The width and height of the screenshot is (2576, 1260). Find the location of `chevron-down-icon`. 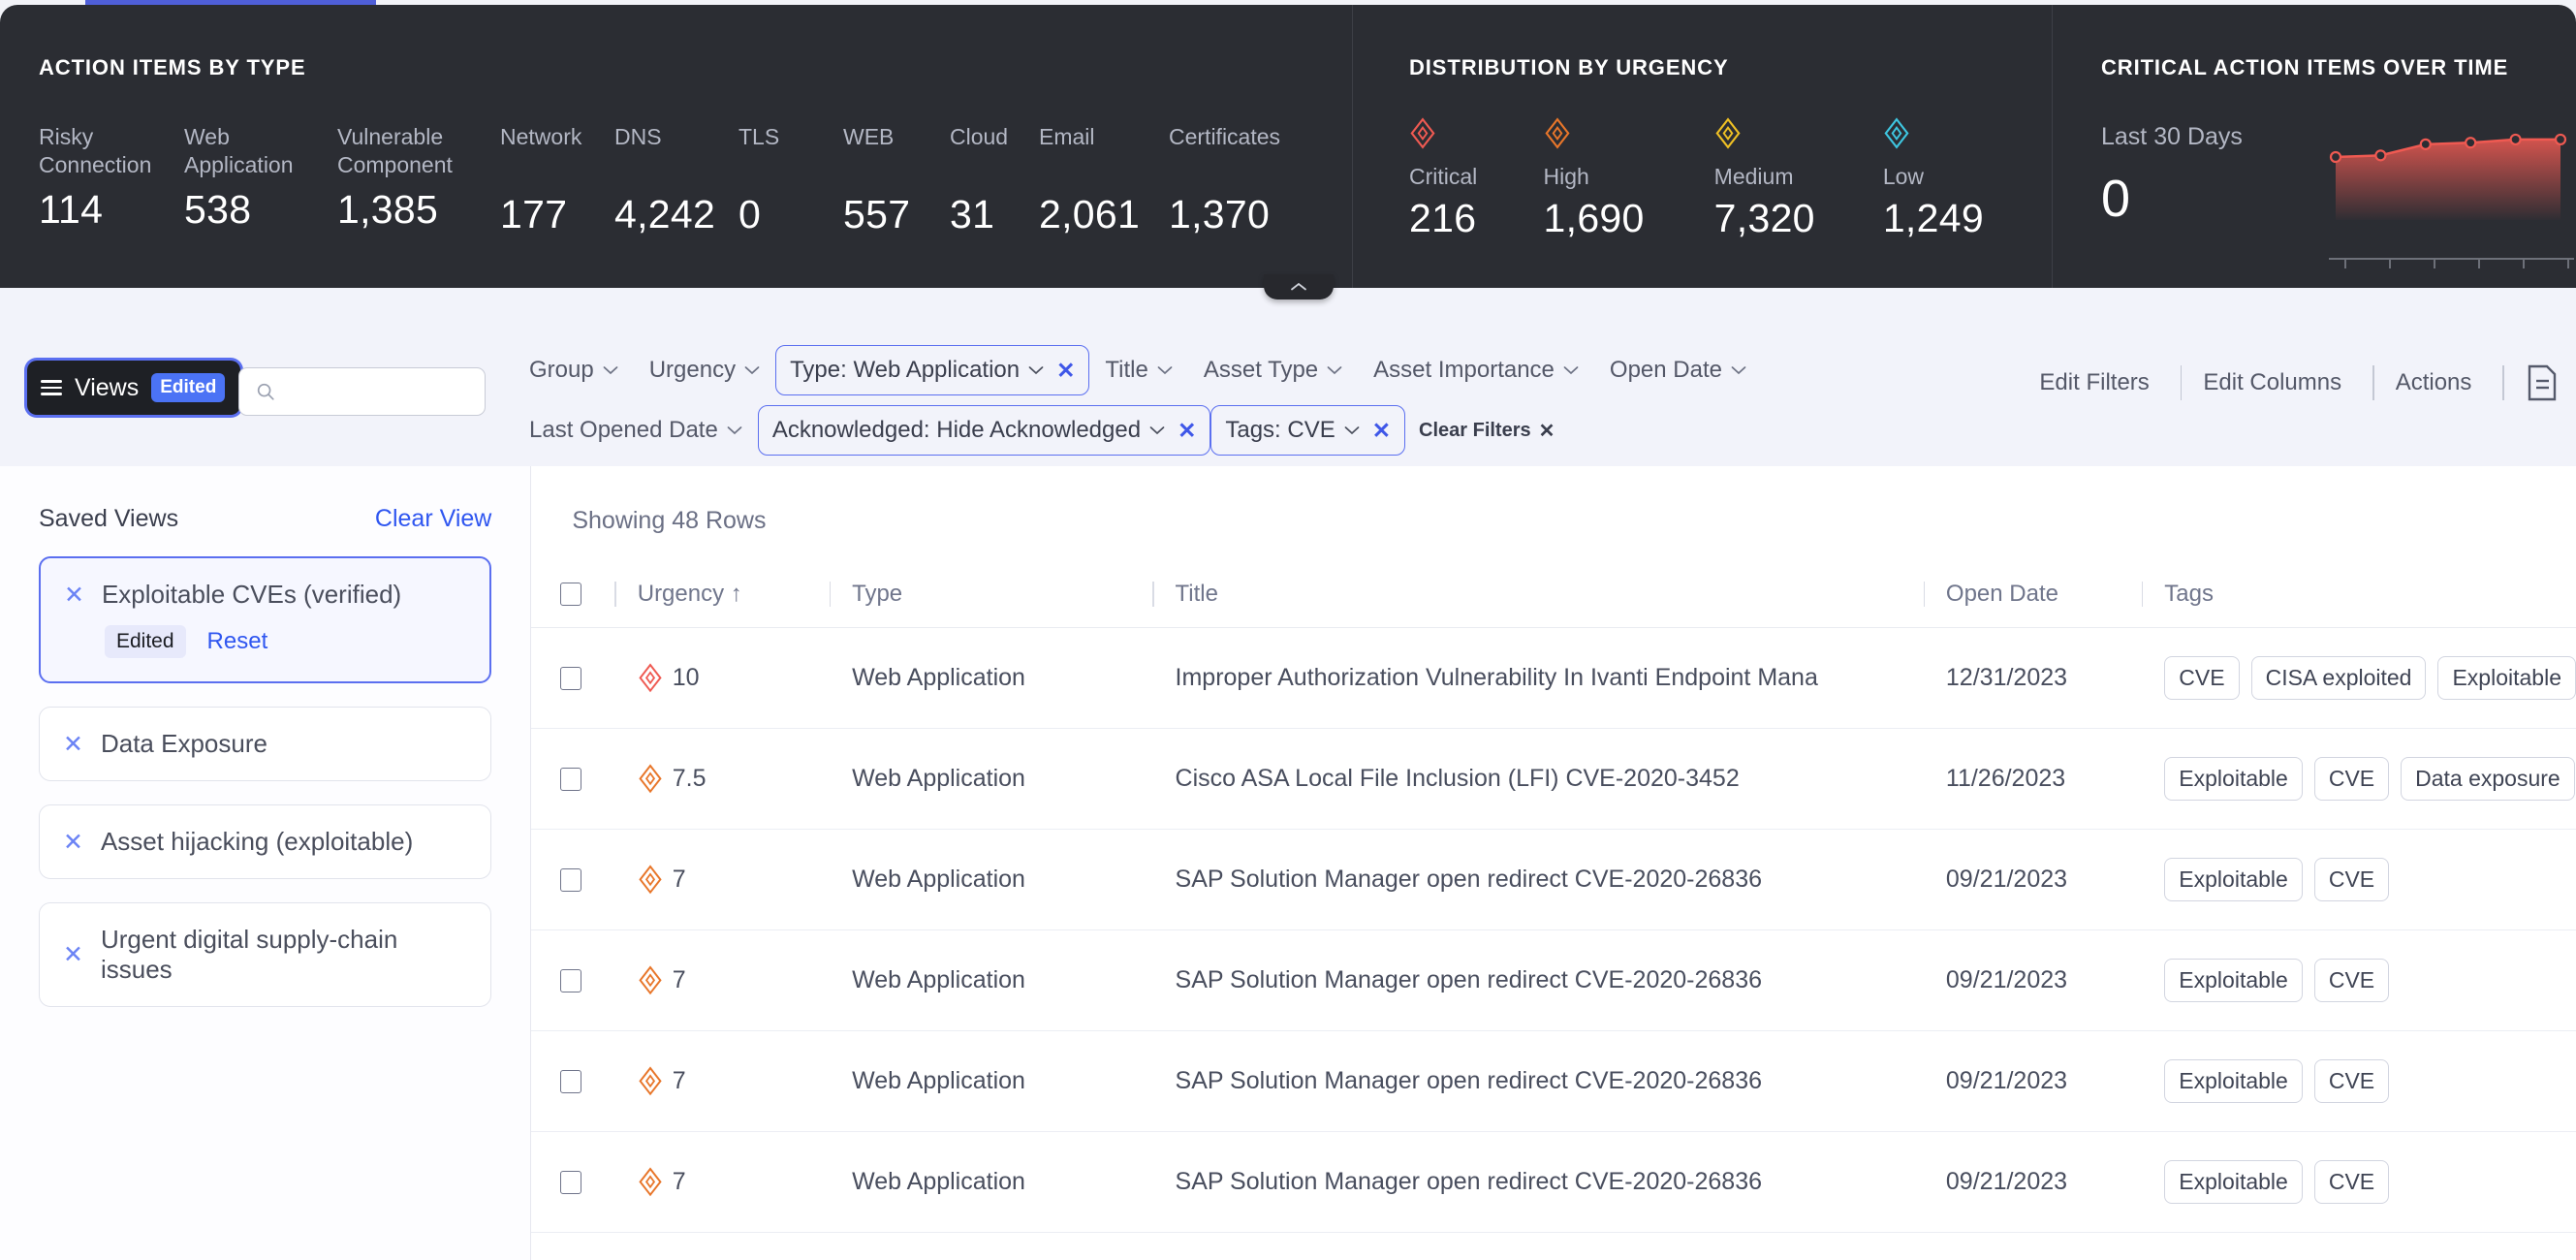

chevron-down-icon is located at coordinates (1352, 430).